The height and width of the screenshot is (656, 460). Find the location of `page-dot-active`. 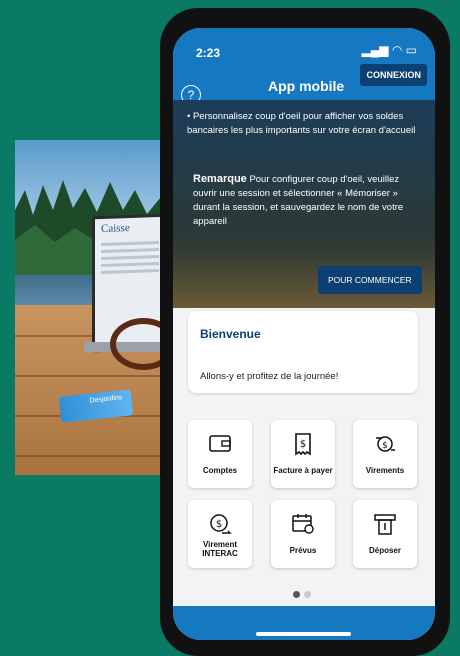

page-dot-active is located at coordinates (296, 594).